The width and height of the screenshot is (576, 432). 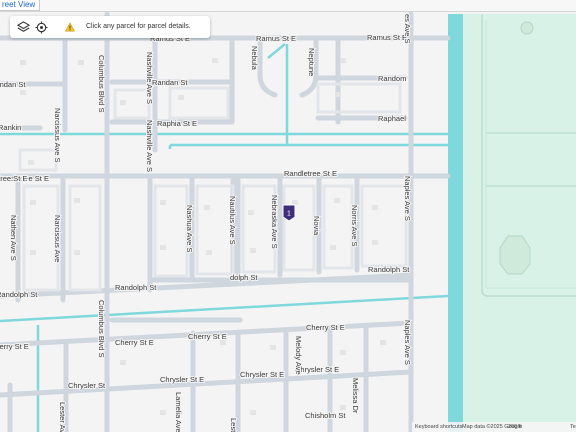 What do you see at coordinates (13, 84) in the screenshot?
I see `street-label-randan-1: Randan St` at bounding box center [13, 84].